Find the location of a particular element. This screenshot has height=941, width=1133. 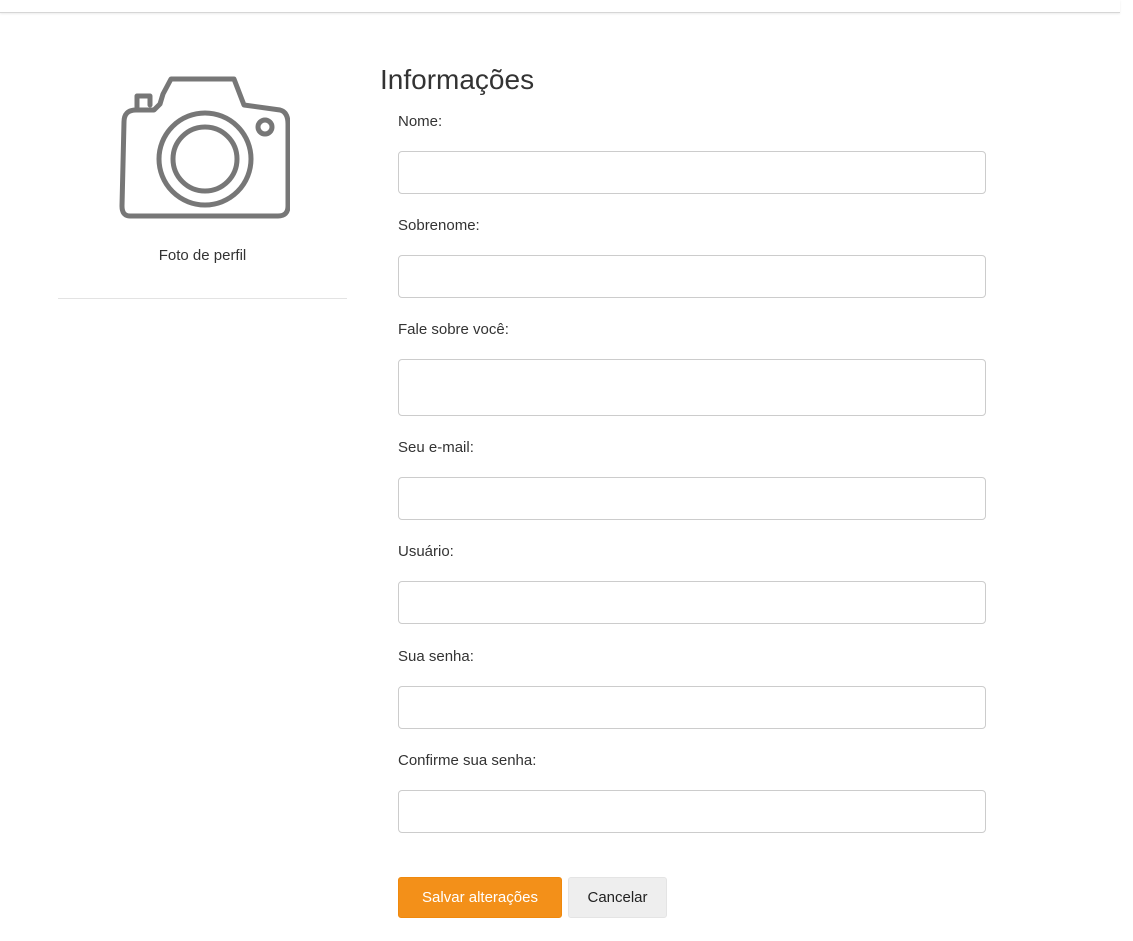

cancel-button: Cancelar is located at coordinates (617, 897).